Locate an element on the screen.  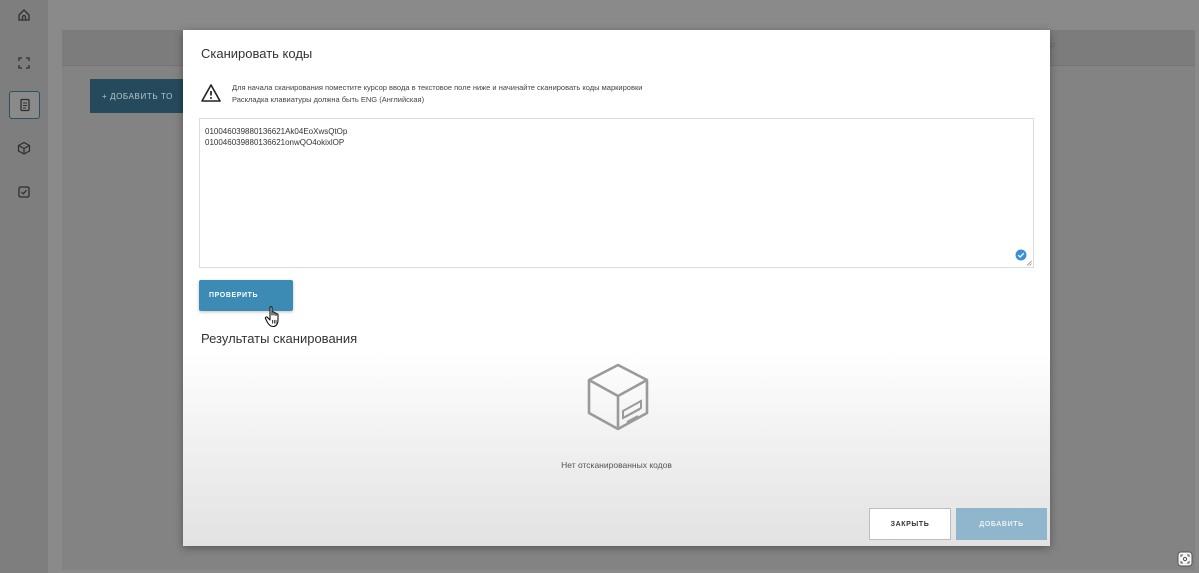
sidebar is located at coordinates (24, 286).